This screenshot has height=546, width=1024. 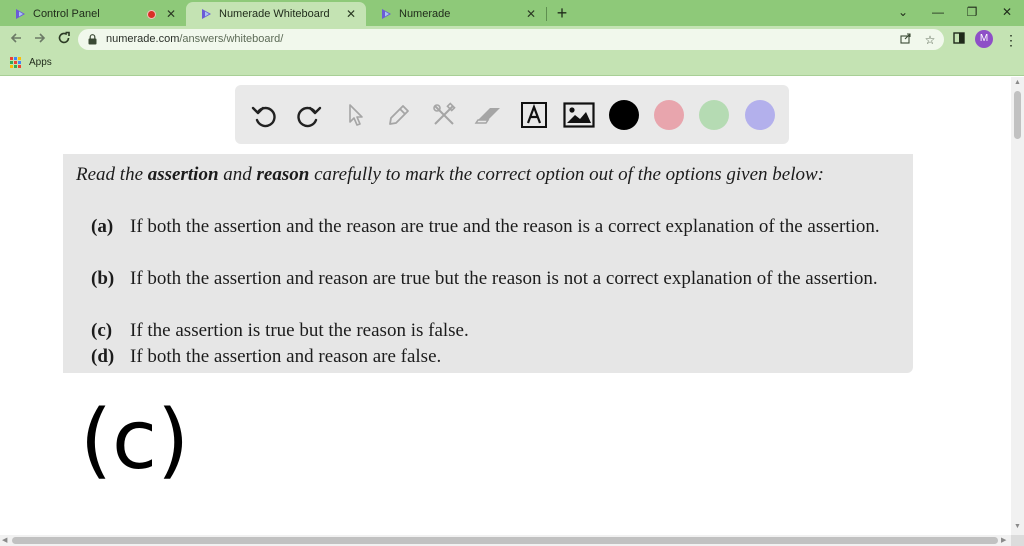 What do you see at coordinates (4, 540) in the screenshot?
I see `scroll-left-arrow-icon: ◀` at bounding box center [4, 540].